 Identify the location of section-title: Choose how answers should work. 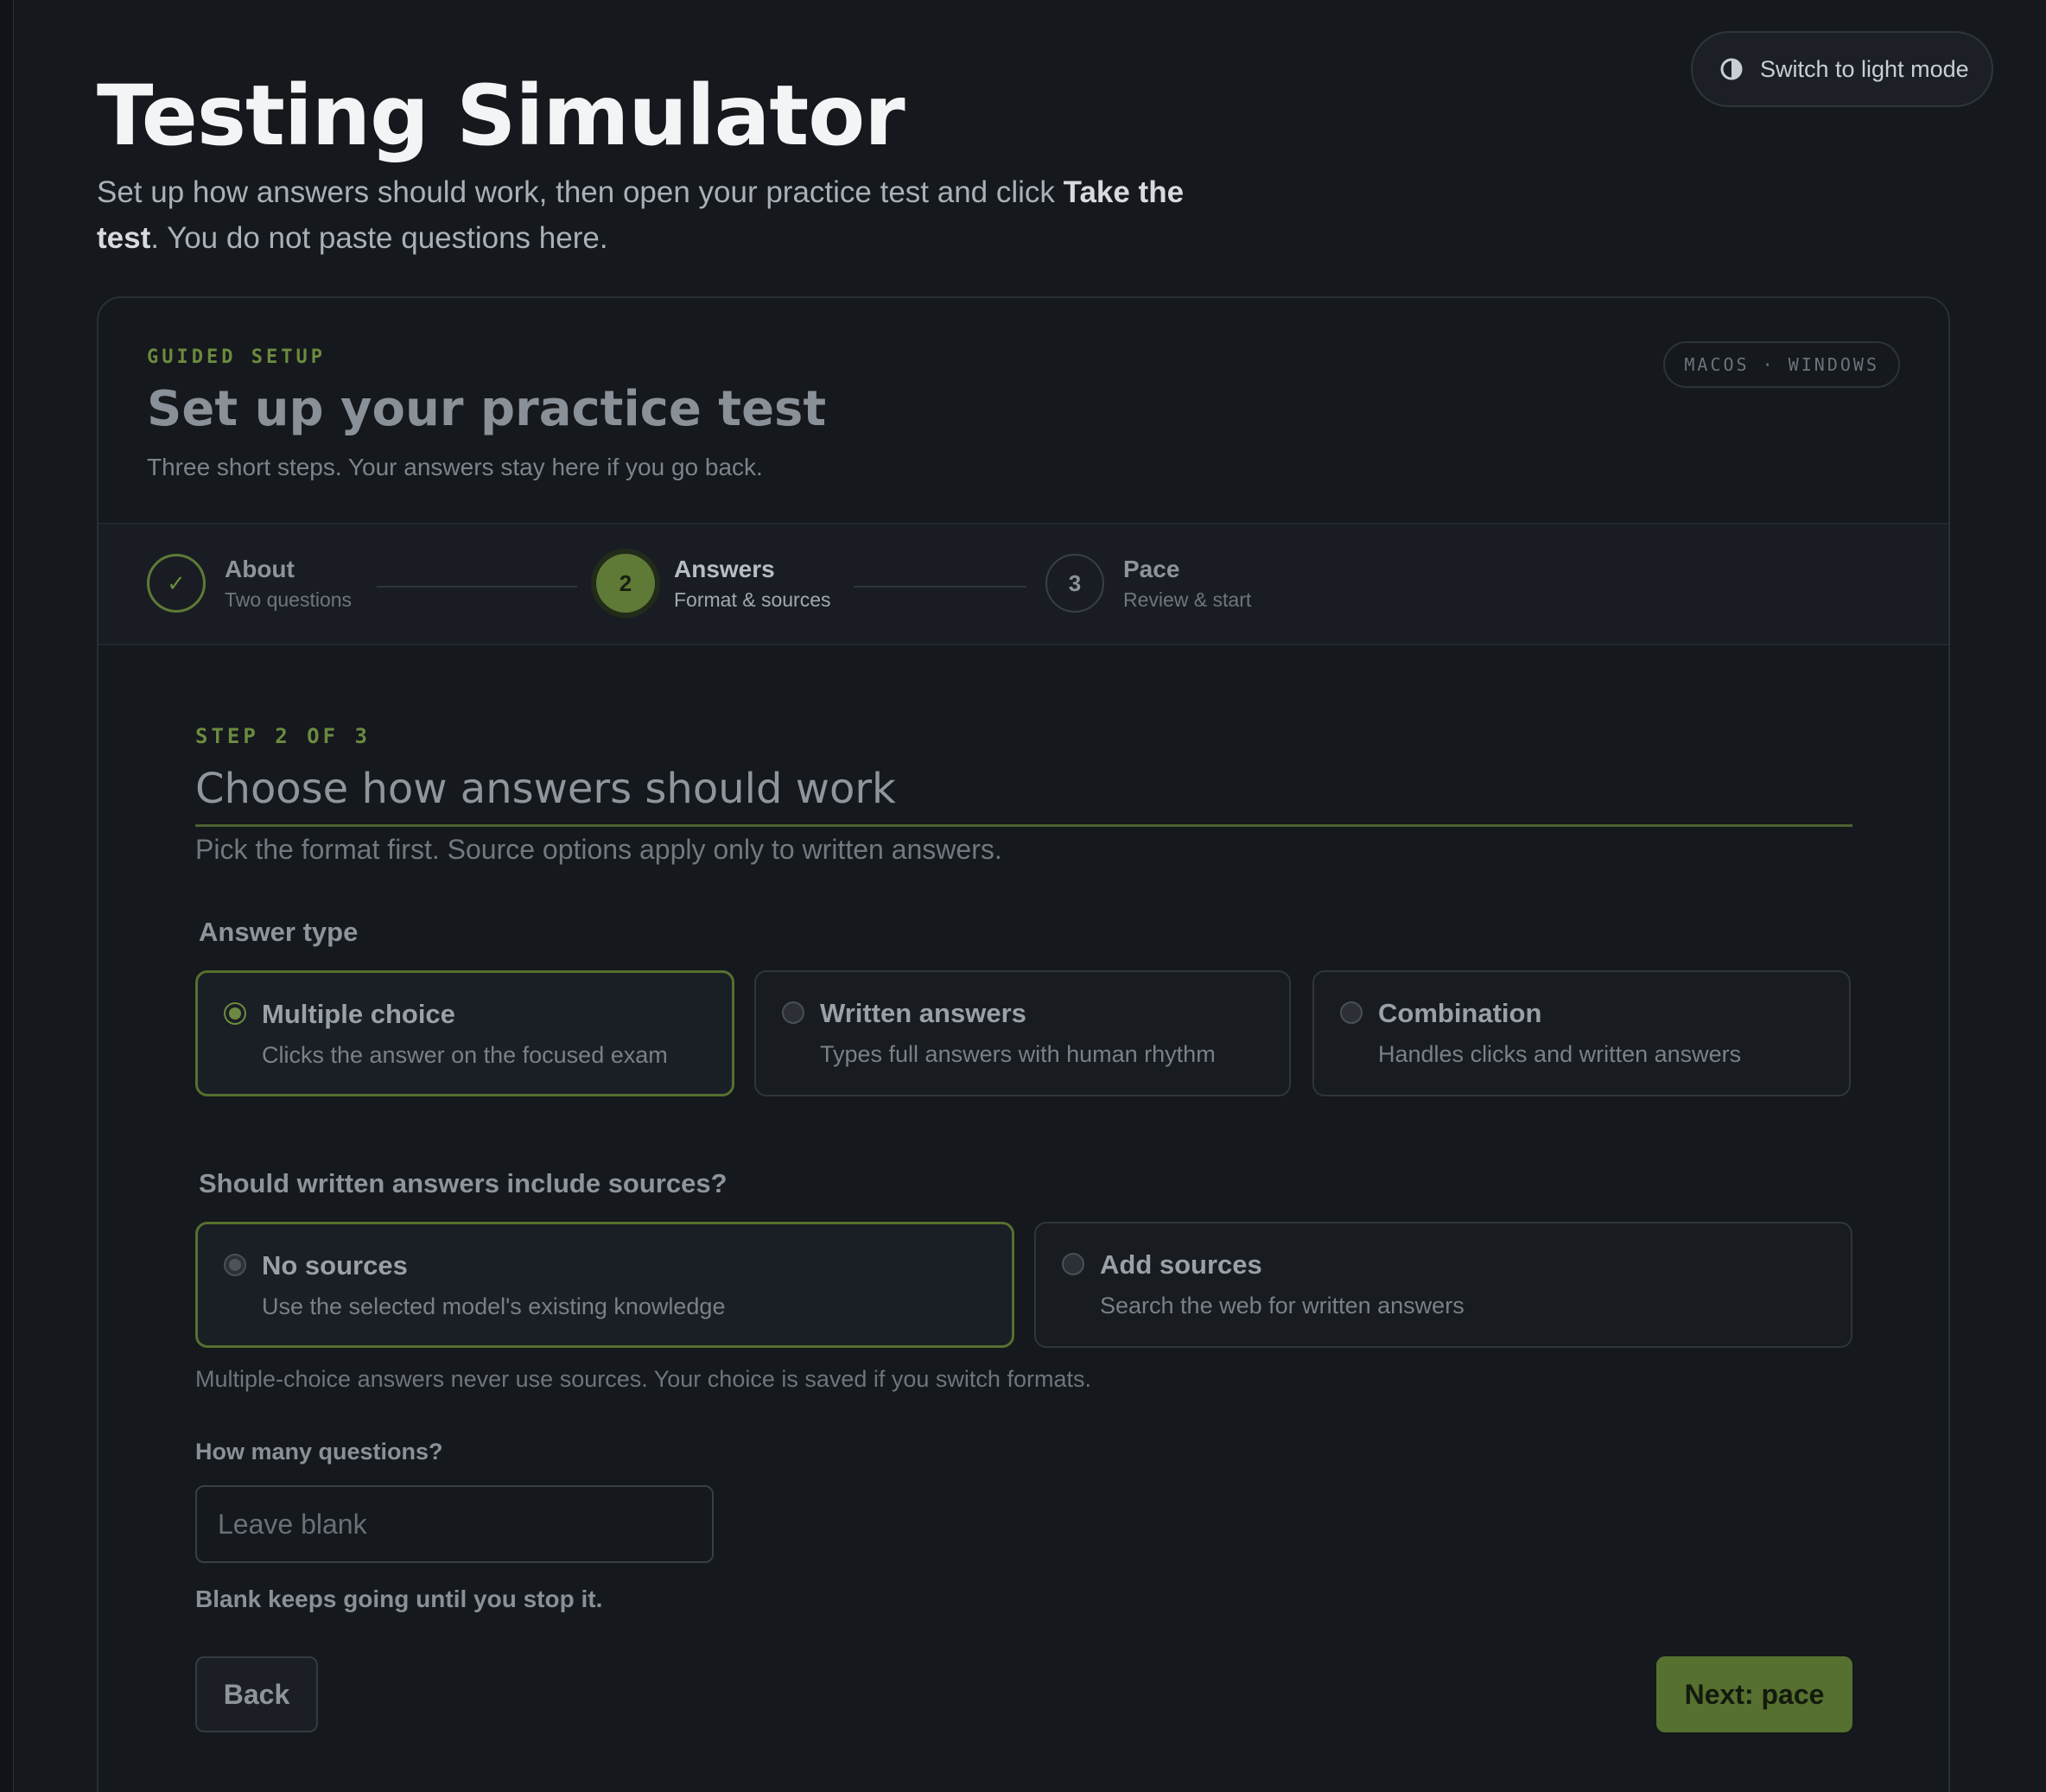
(1024, 796).